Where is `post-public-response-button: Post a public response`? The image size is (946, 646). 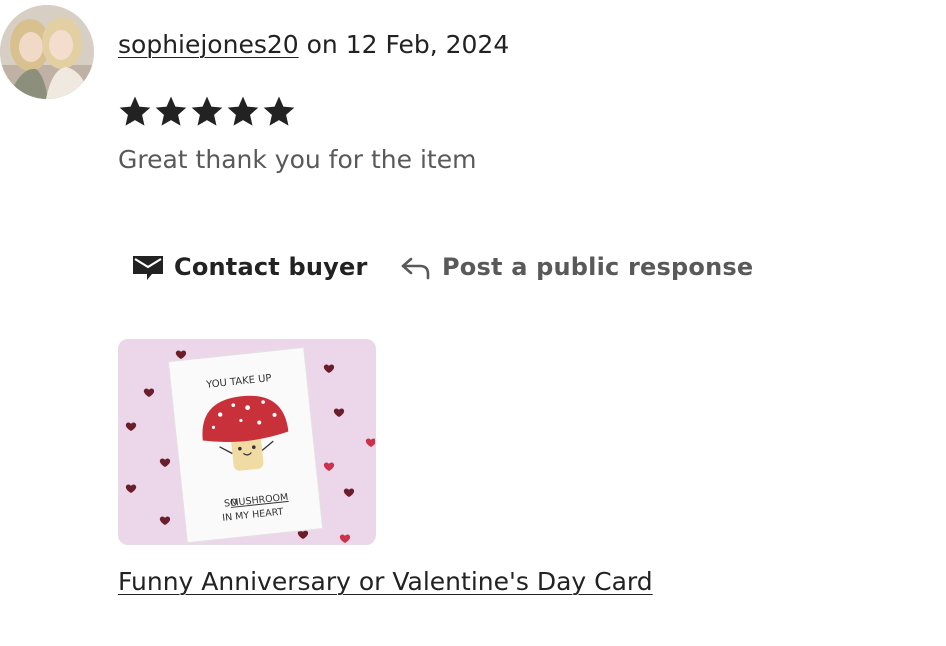
post-public-response-button: Post a public response is located at coordinates (576, 267).